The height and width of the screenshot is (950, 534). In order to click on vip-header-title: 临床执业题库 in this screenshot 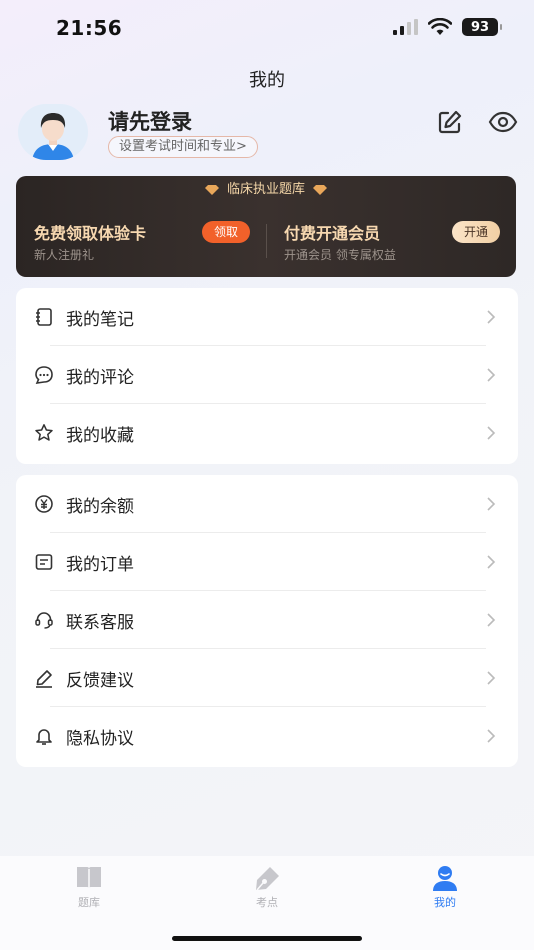, I will do `click(265, 189)`.